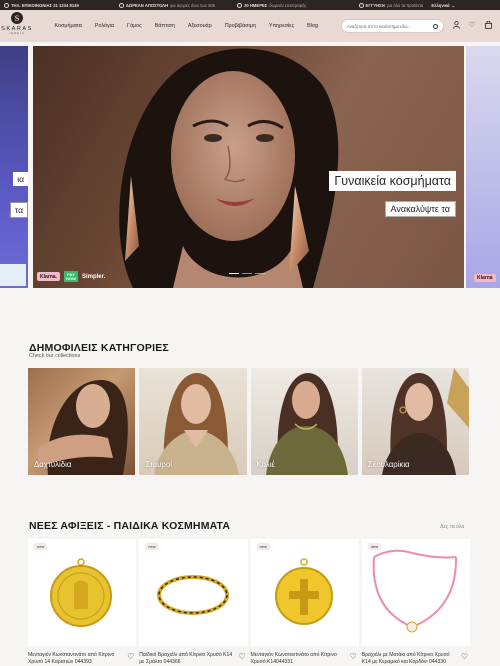 Image resolution: width=500 pixels, height=666 pixels. Describe the element at coordinates (45, 5) in the screenshot. I see `phone-text: ΤΗΛ. ΕΠΙΚΟΙΝΩΝΙΑΣ 21 1234 8139` at that location.